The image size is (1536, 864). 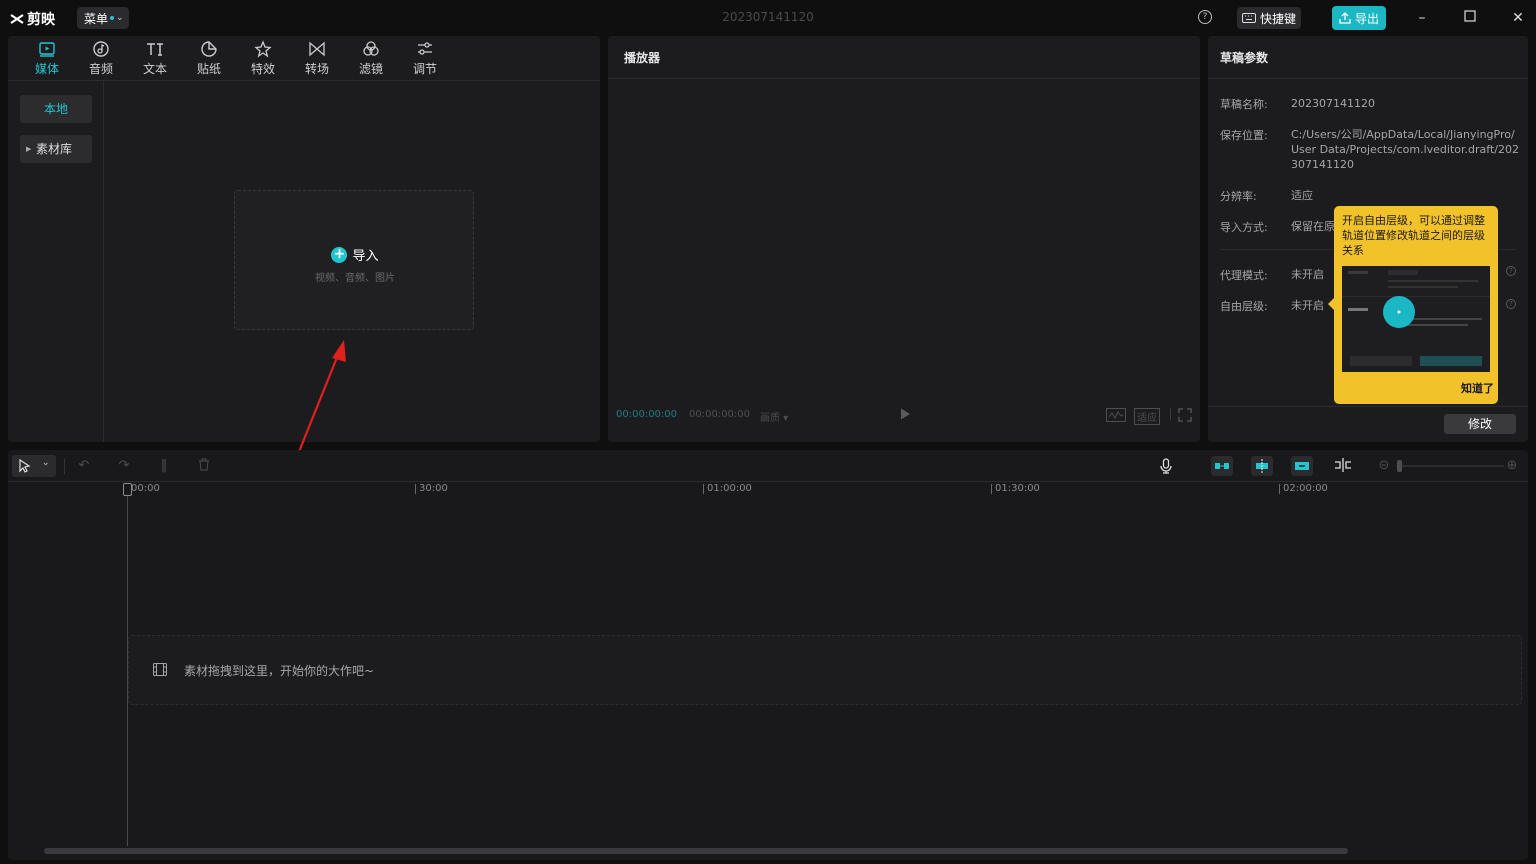 I want to click on undo-icon: ↶, so click(x=84, y=466).